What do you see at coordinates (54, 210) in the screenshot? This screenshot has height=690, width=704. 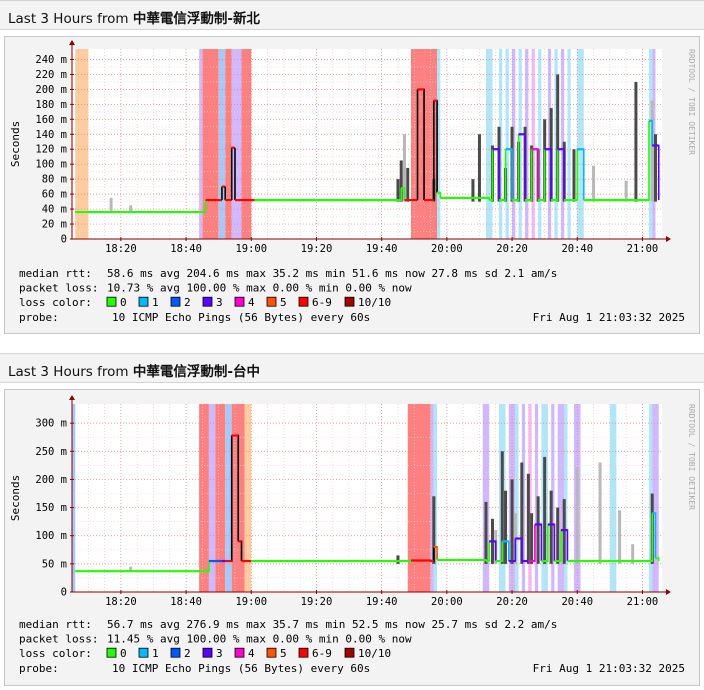 I see `y-tick-label: 40 m` at bounding box center [54, 210].